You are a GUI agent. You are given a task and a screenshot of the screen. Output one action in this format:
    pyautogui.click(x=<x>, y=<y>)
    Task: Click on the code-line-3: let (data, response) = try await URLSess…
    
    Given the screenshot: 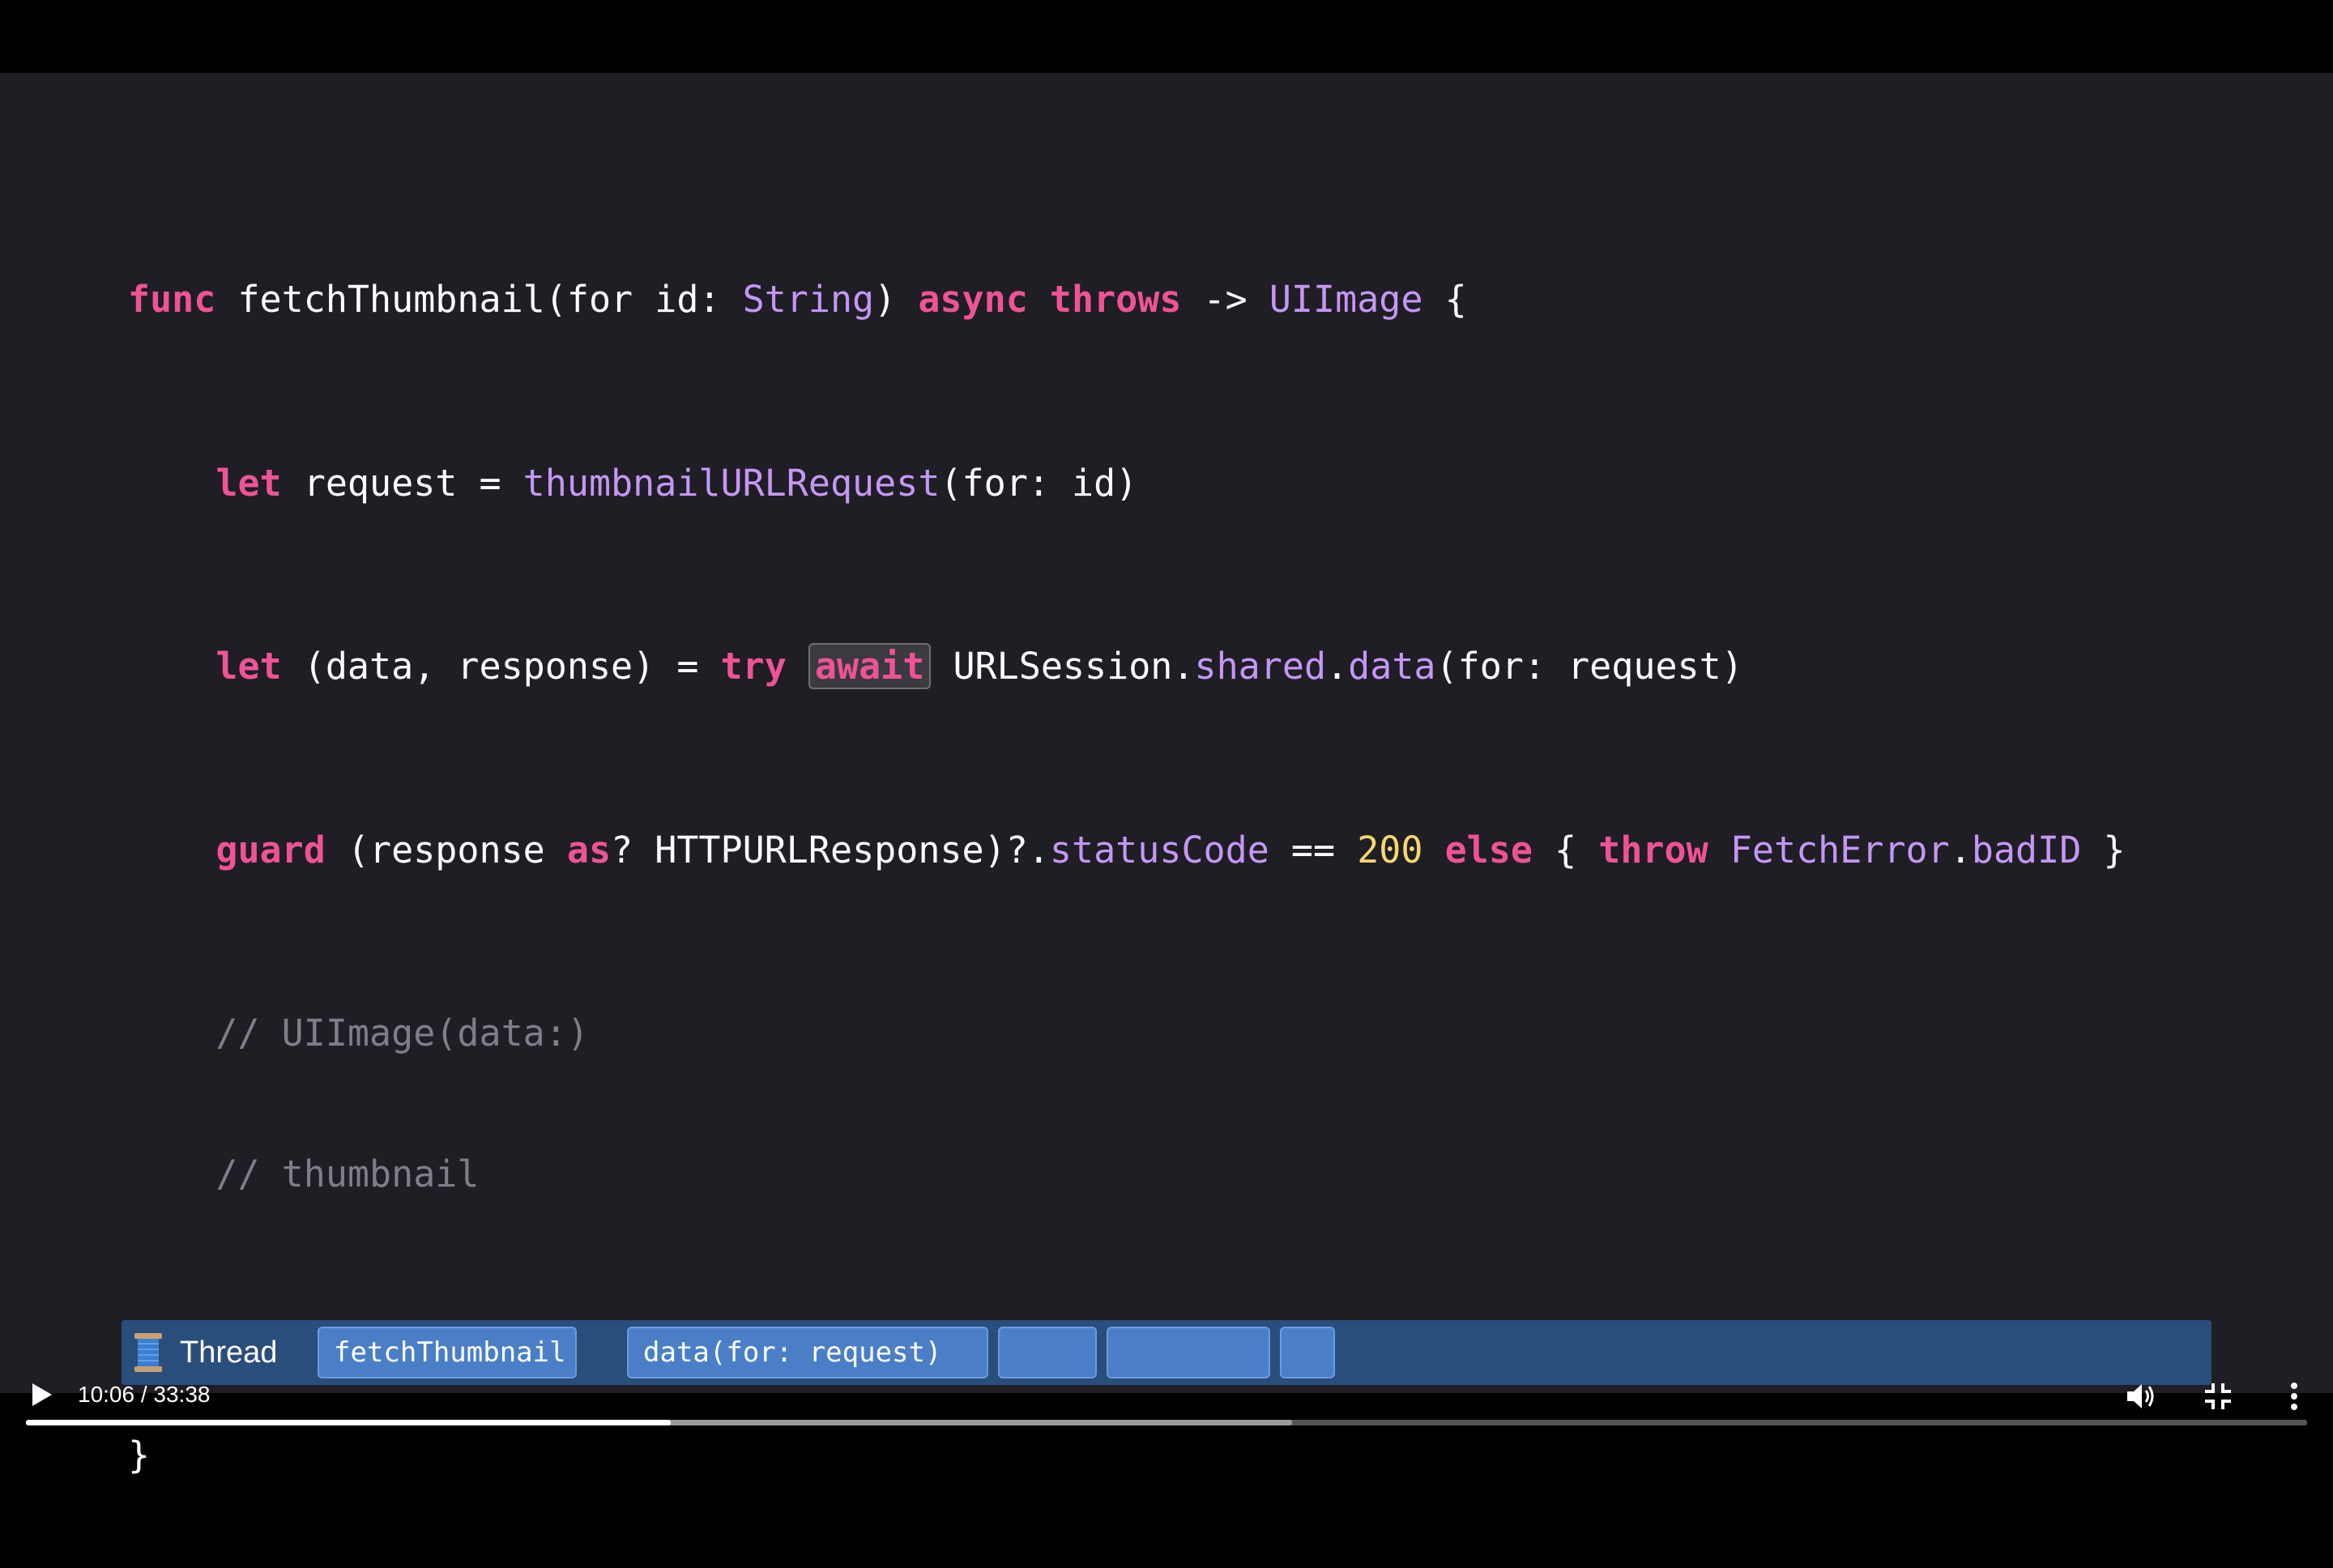 What is the action you would take?
    pyautogui.click(x=1127, y=666)
    